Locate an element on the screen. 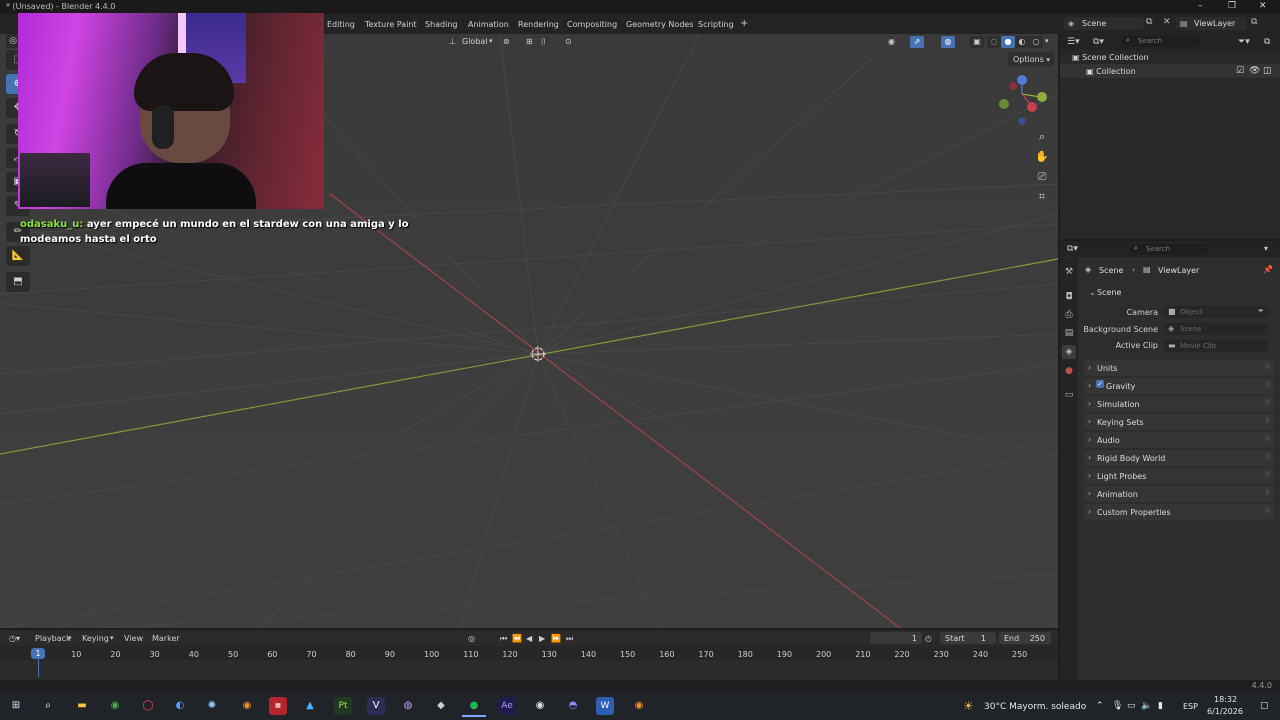 Image resolution: width=1280 pixels, height=720 pixels. orientation-icon: ⊥ is located at coordinates (452, 41).